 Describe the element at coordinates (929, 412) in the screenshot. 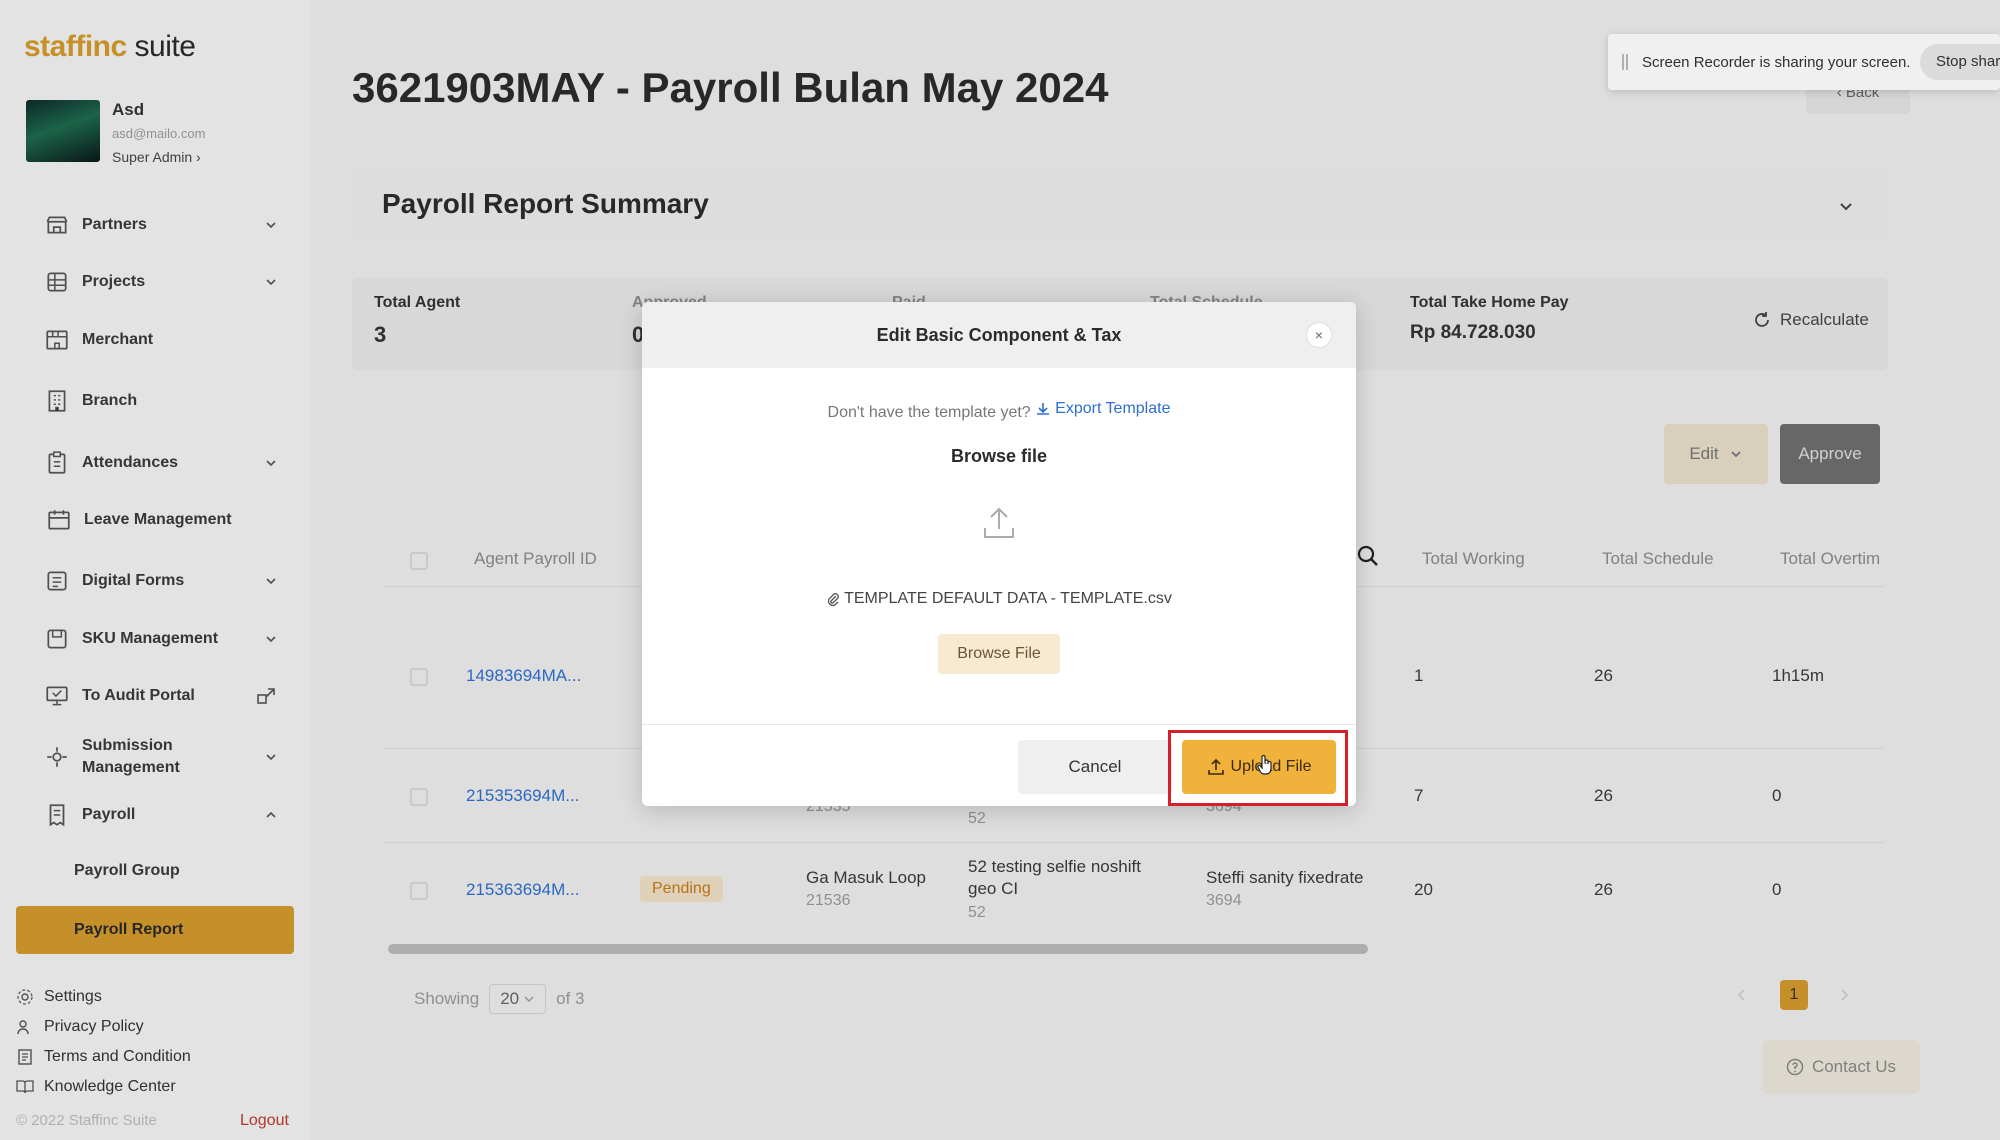

I see `hint-text: Don't have the template yet?` at that location.